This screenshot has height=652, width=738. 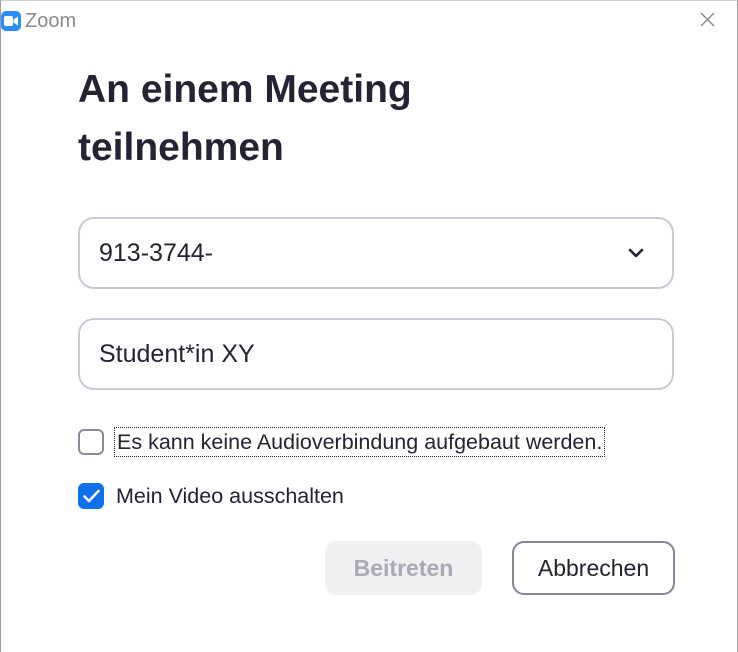 I want to click on app-title: Zoom, so click(x=51, y=21).